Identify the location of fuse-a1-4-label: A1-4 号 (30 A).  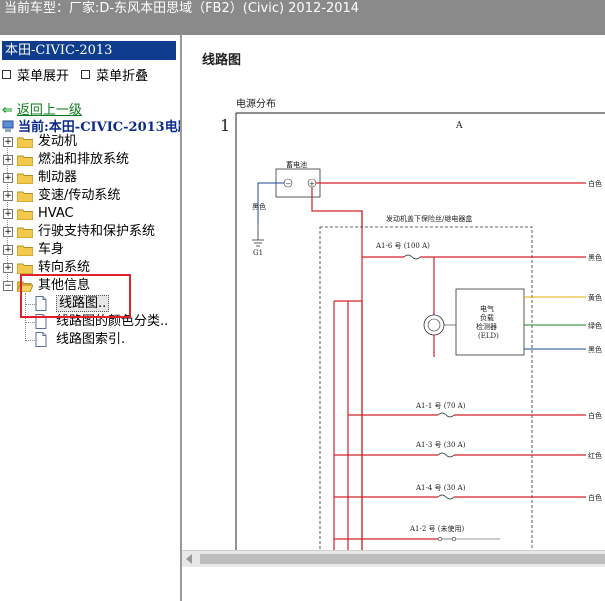
(440, 488).